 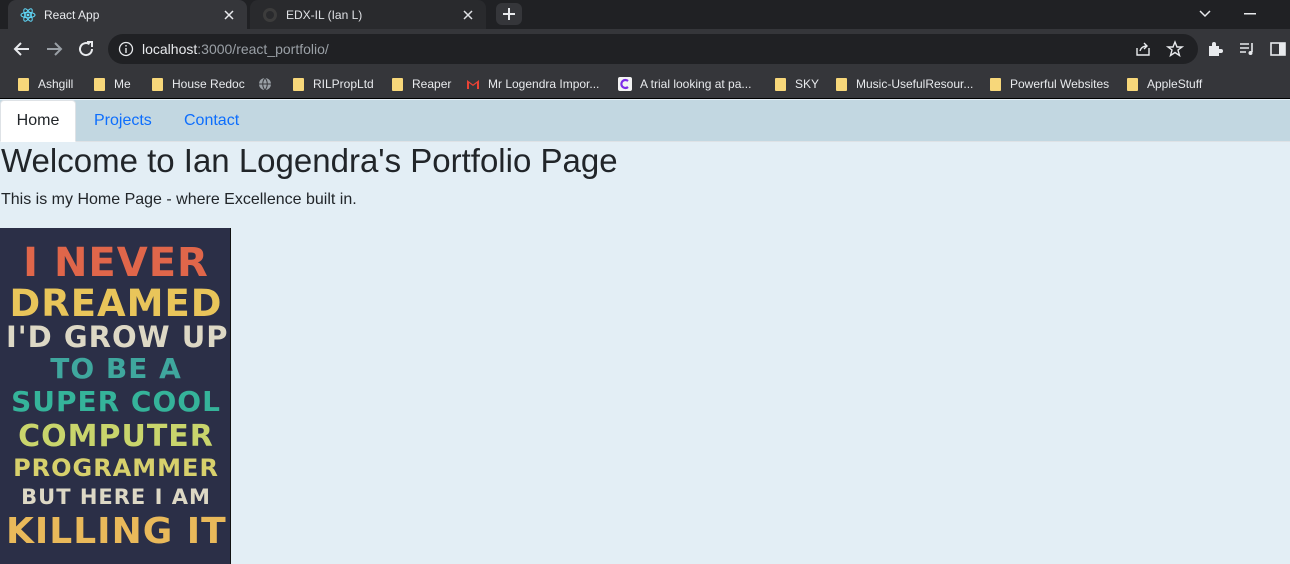 I want to click on plus-icon, so click(x=509, y=14).